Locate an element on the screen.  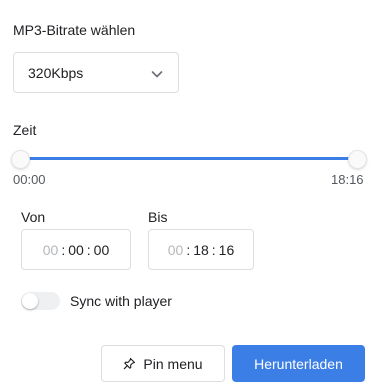
download-button: Herunterladen is located at coordinates (298, 363).